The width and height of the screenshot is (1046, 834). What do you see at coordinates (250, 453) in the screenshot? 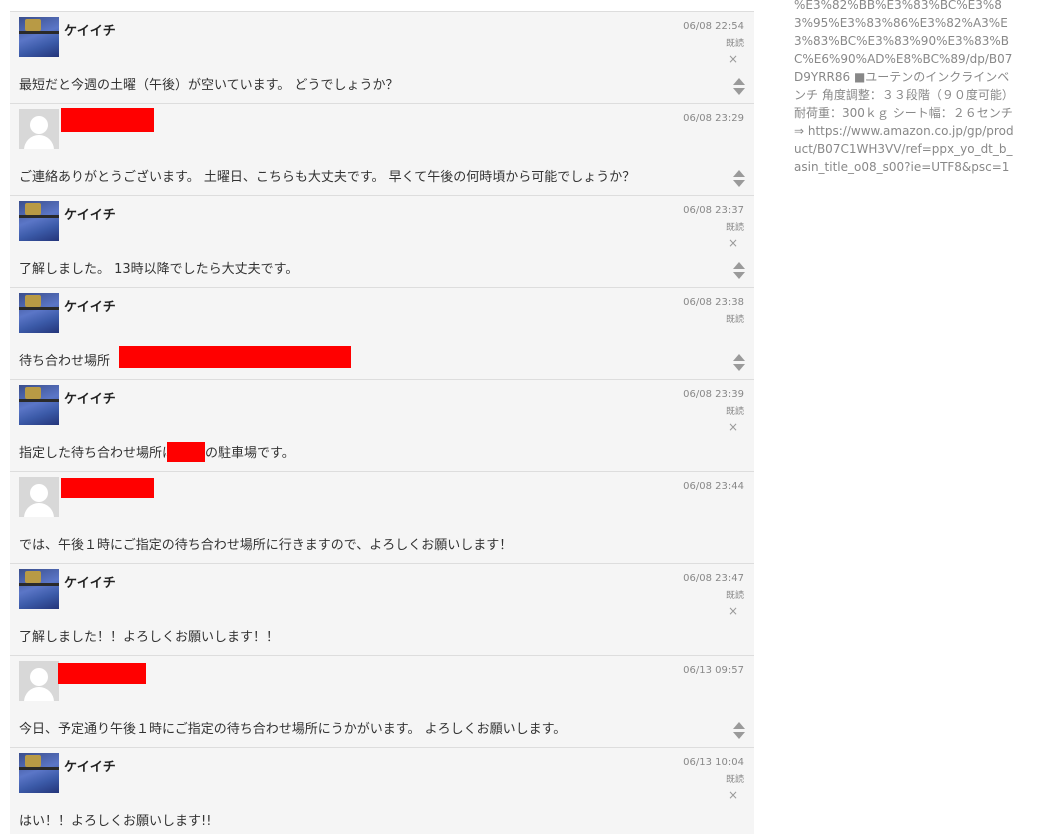
I see `message-text-after: の駐車場です。` at bounding box center [250, 453].